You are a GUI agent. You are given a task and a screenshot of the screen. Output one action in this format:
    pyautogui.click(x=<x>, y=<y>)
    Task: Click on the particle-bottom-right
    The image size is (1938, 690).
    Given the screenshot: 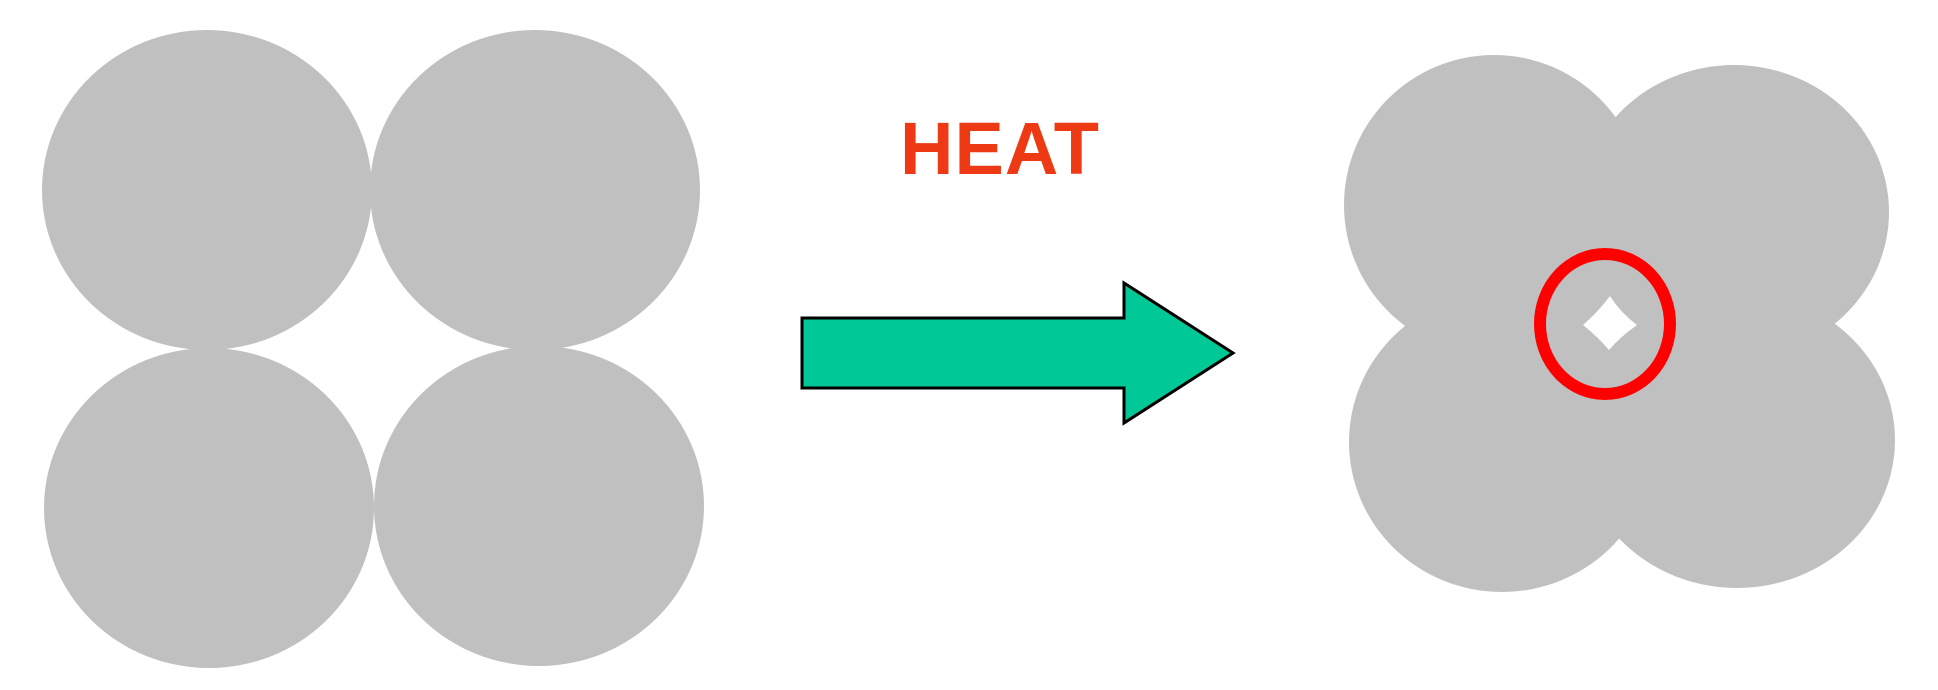 What is the action you would take?
    pyautogui.click(x=539, y=506)
    